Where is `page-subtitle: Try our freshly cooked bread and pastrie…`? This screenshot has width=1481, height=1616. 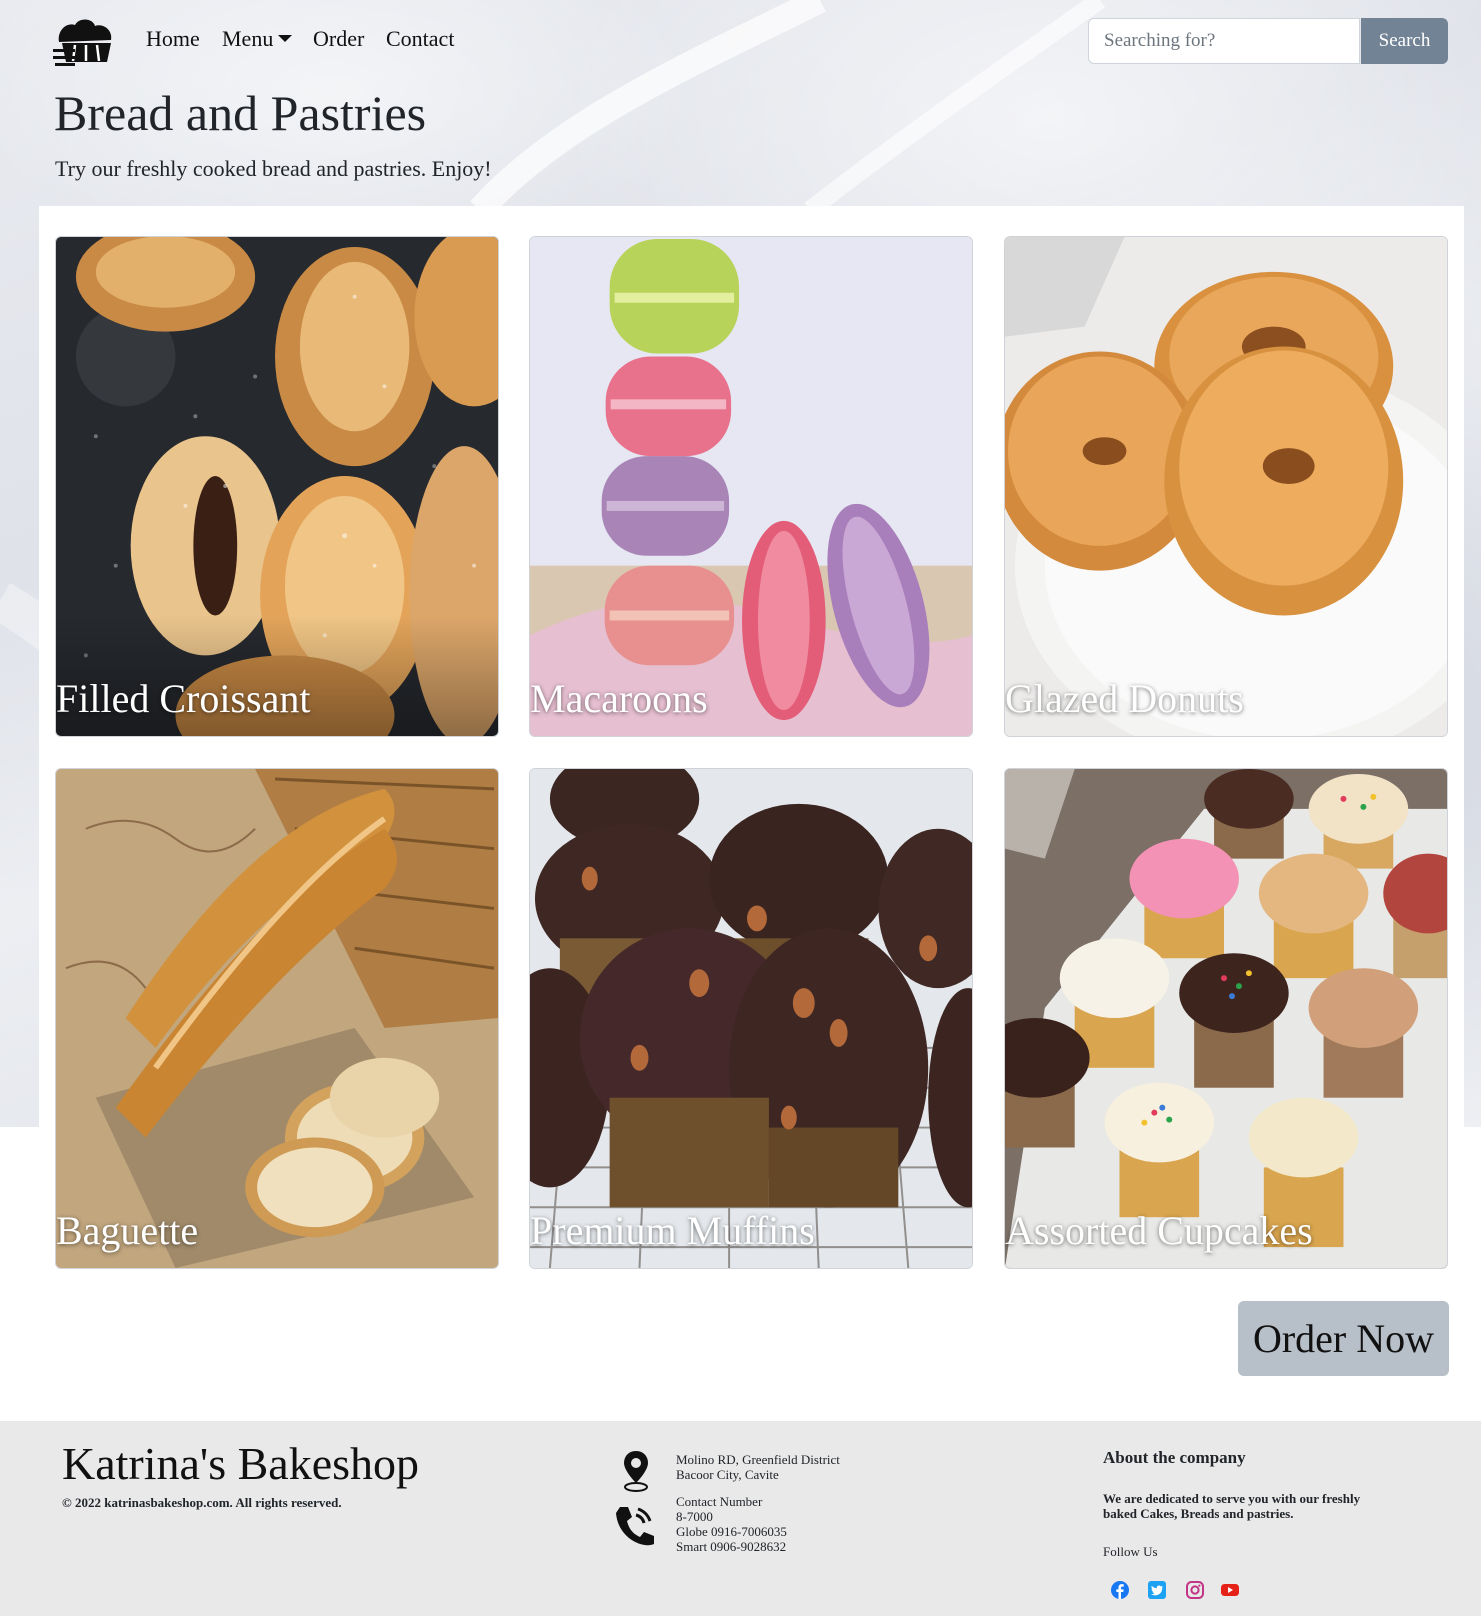
page-subtitle: Try our freshly cooked bread and pastrie… is located at coordinates (273, 168).